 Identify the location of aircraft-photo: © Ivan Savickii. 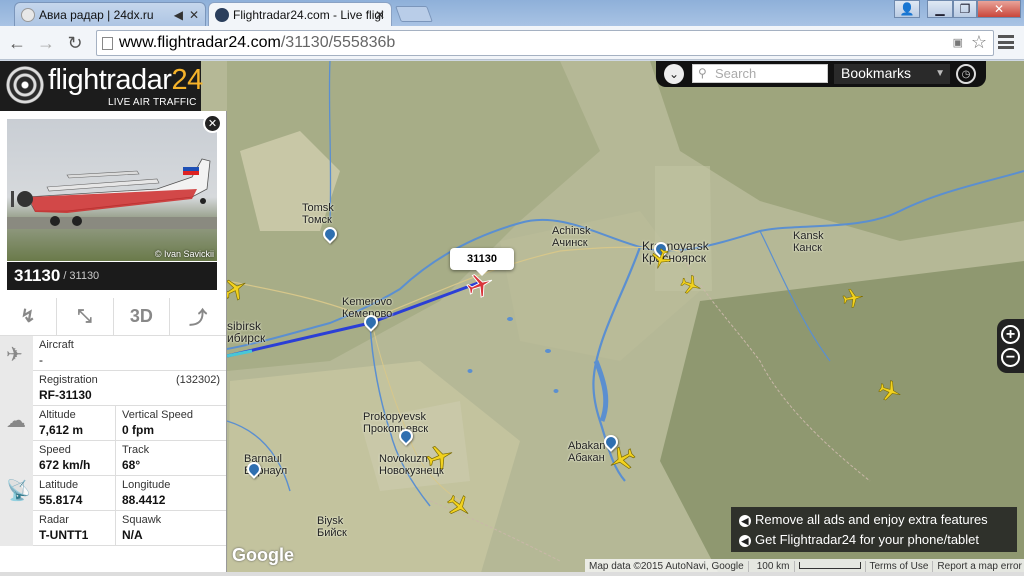
(112, 190).